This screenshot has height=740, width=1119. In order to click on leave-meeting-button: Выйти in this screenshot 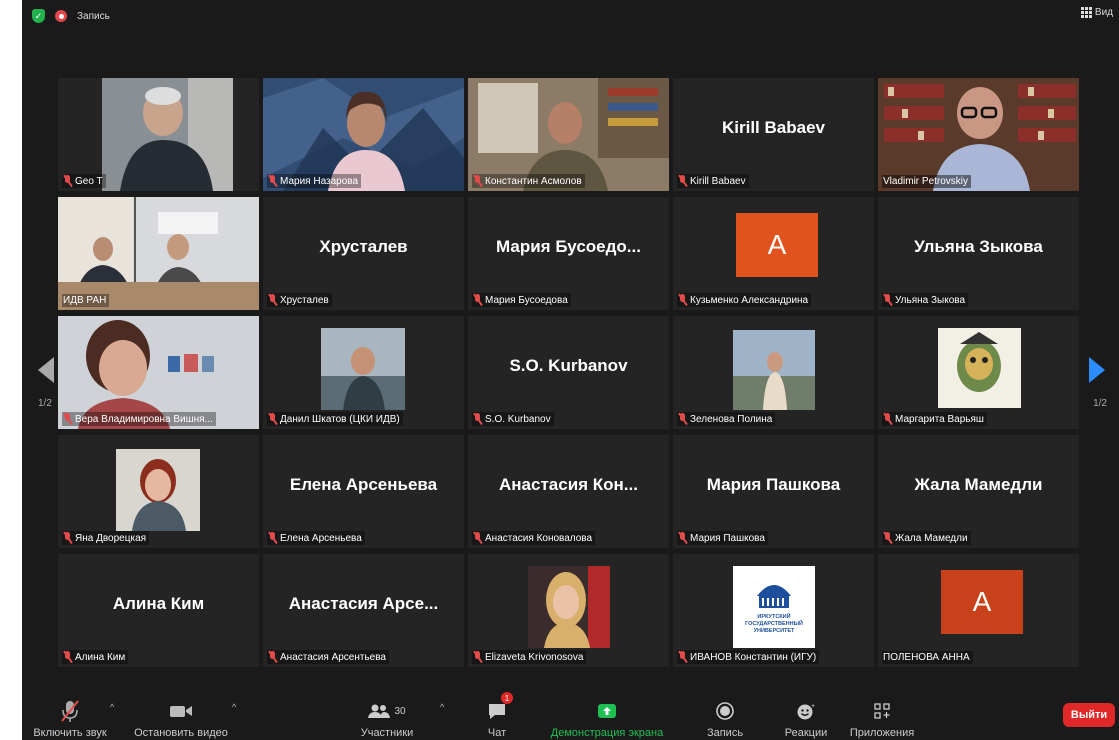, I will do `click(1089, 715)`.